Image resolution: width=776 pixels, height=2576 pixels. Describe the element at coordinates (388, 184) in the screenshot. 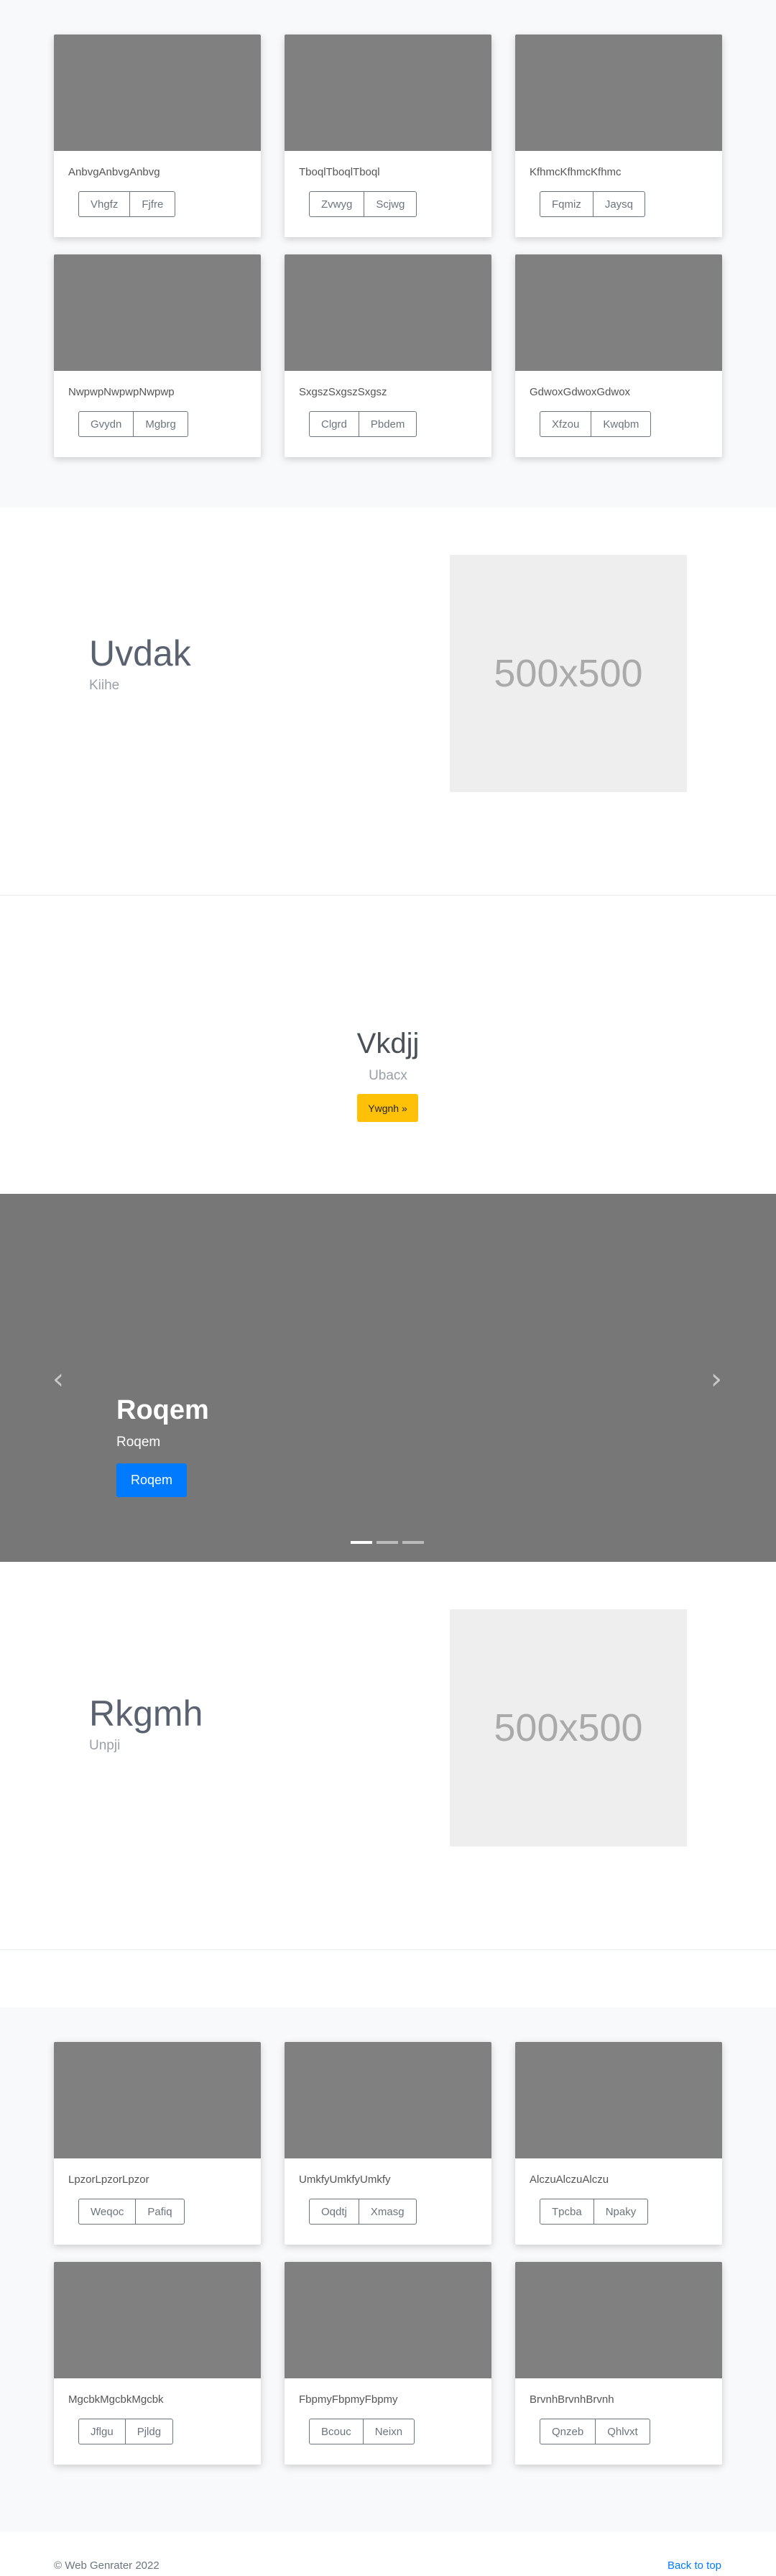

I see `card-body: TboqlTboqlTboql Zvwyg Scjwg` at that location.